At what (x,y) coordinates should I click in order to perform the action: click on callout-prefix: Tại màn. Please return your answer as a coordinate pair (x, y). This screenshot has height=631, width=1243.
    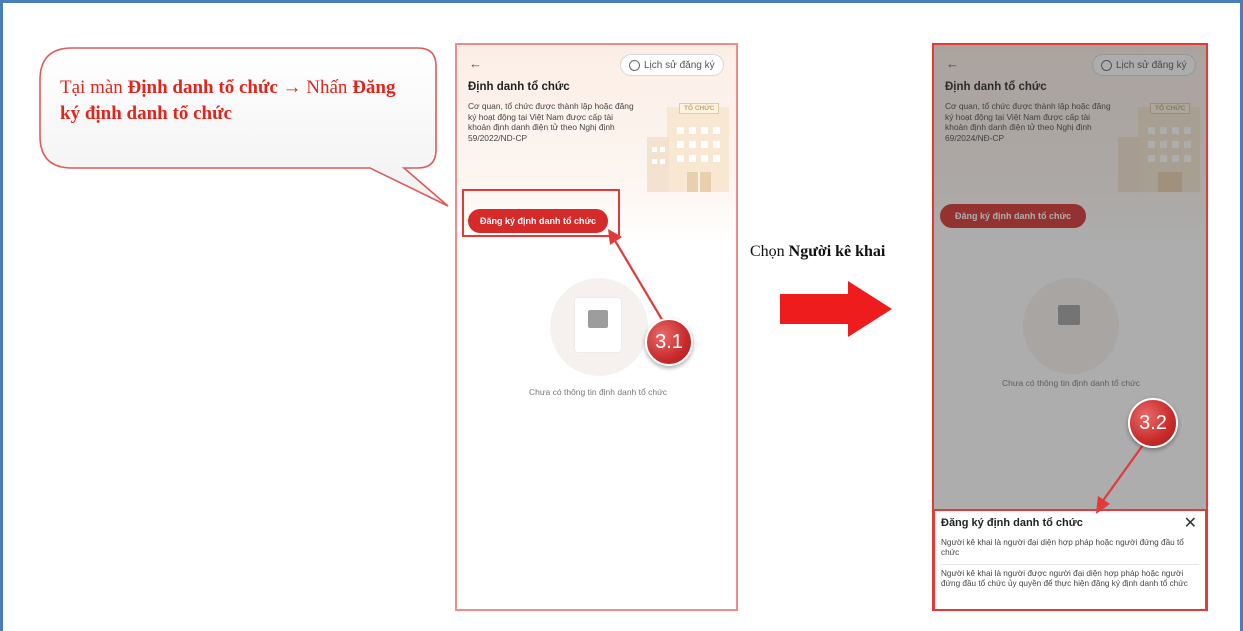
    Looking at the image, I should click on (94, 87).